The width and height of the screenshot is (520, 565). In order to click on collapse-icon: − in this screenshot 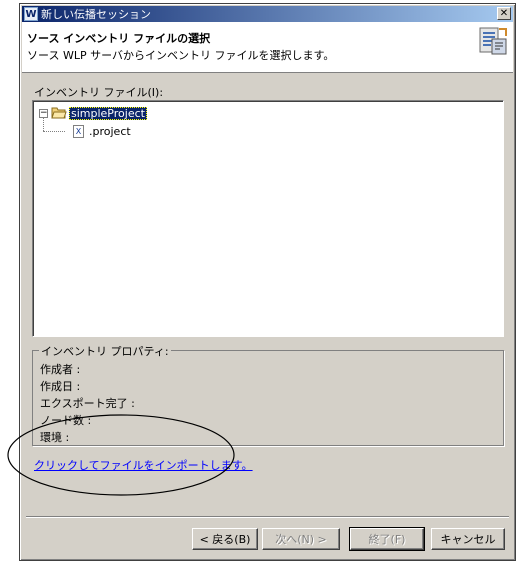, I will do `click(43, 113)`.